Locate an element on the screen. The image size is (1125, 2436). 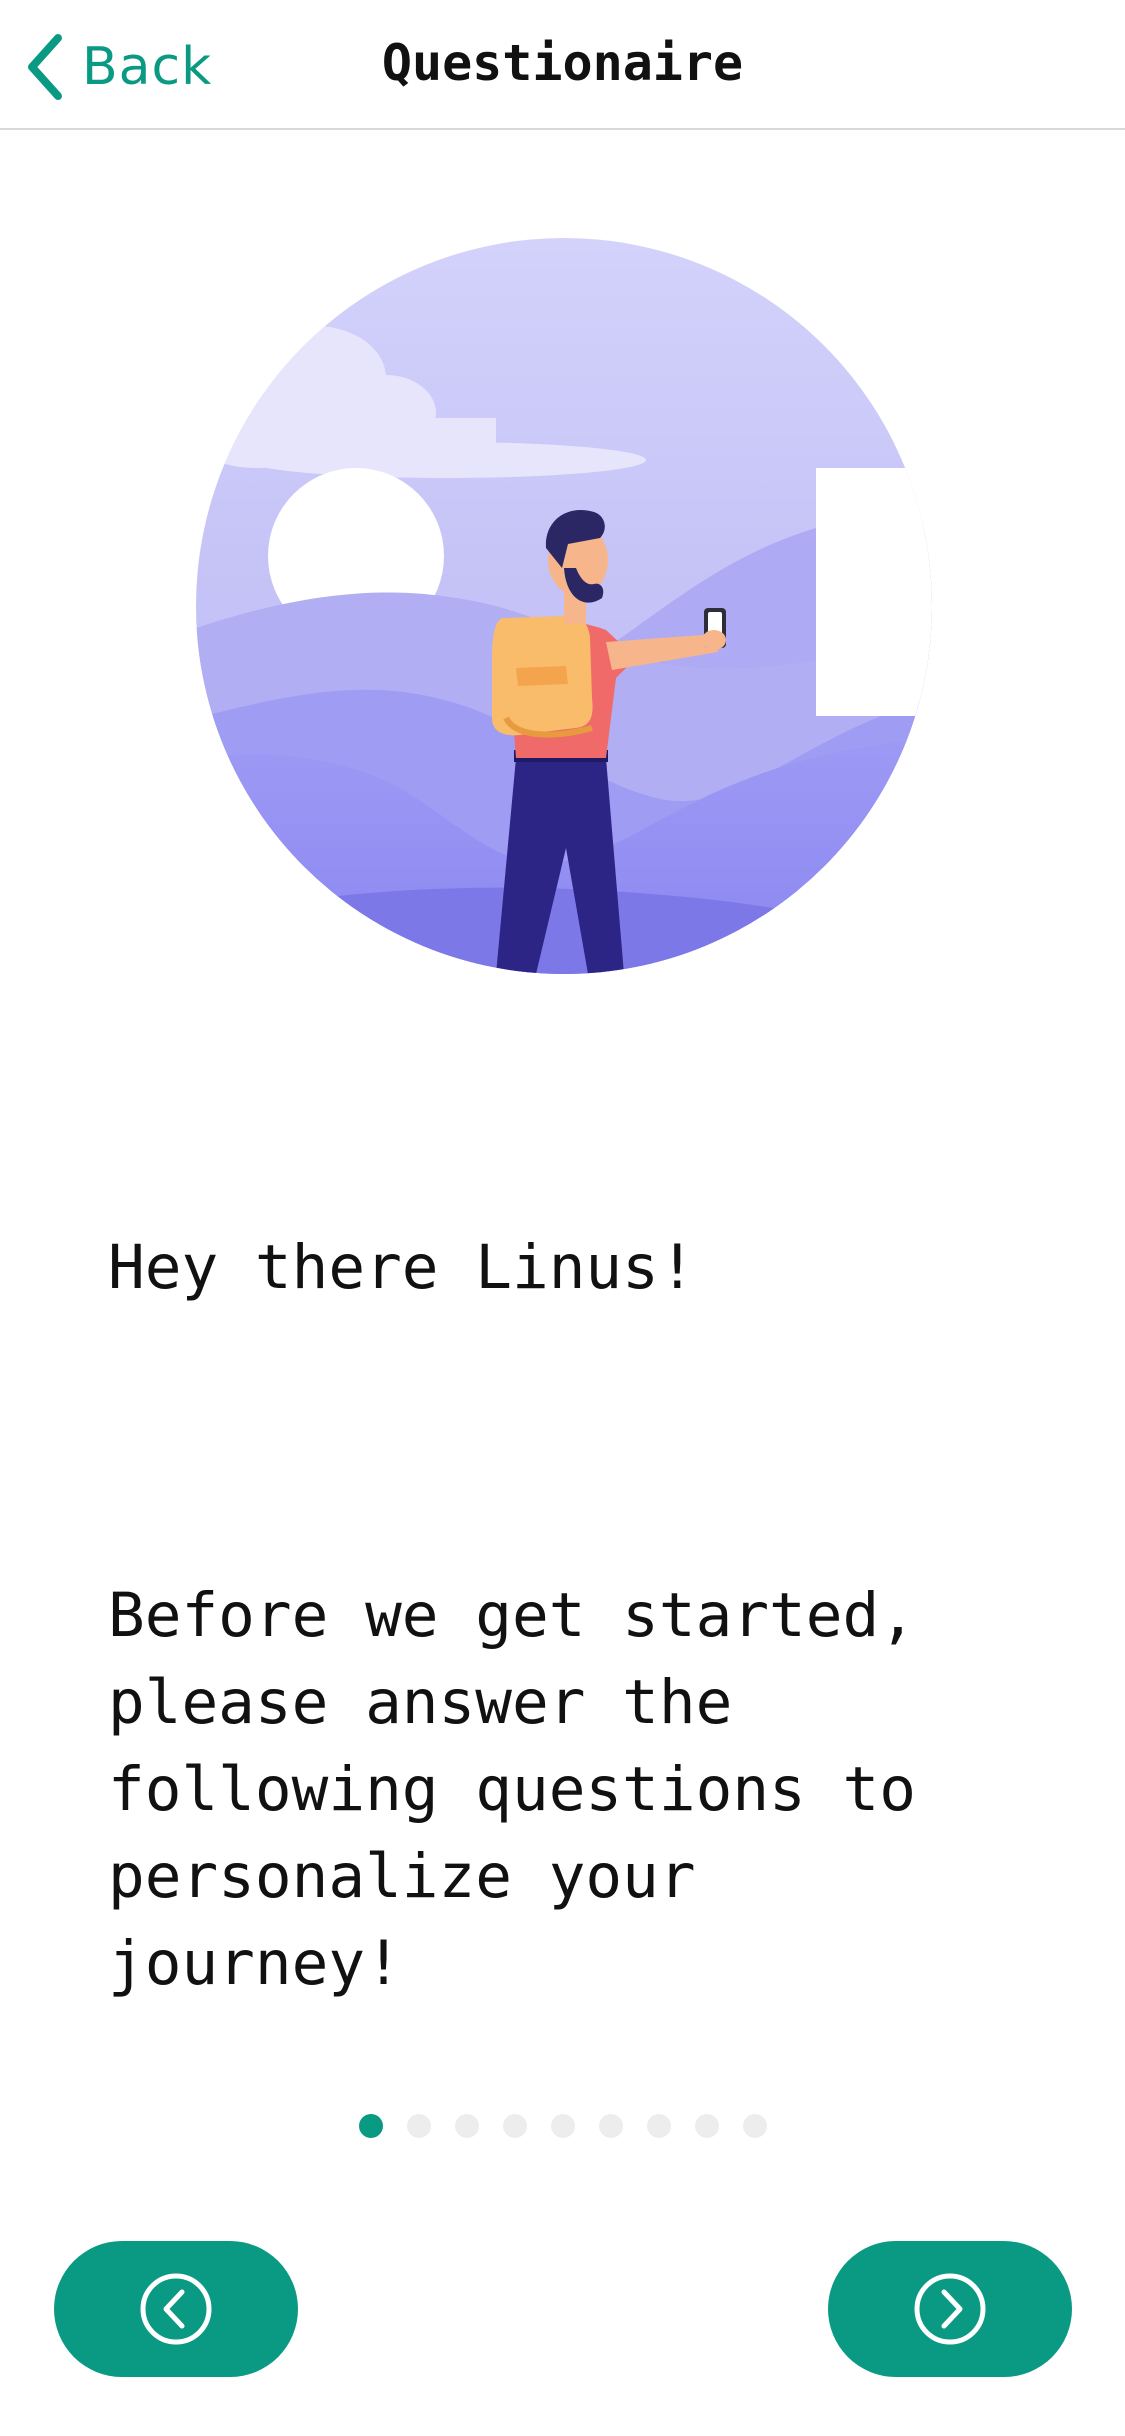
next-button is located at coordinates (950, 2309).